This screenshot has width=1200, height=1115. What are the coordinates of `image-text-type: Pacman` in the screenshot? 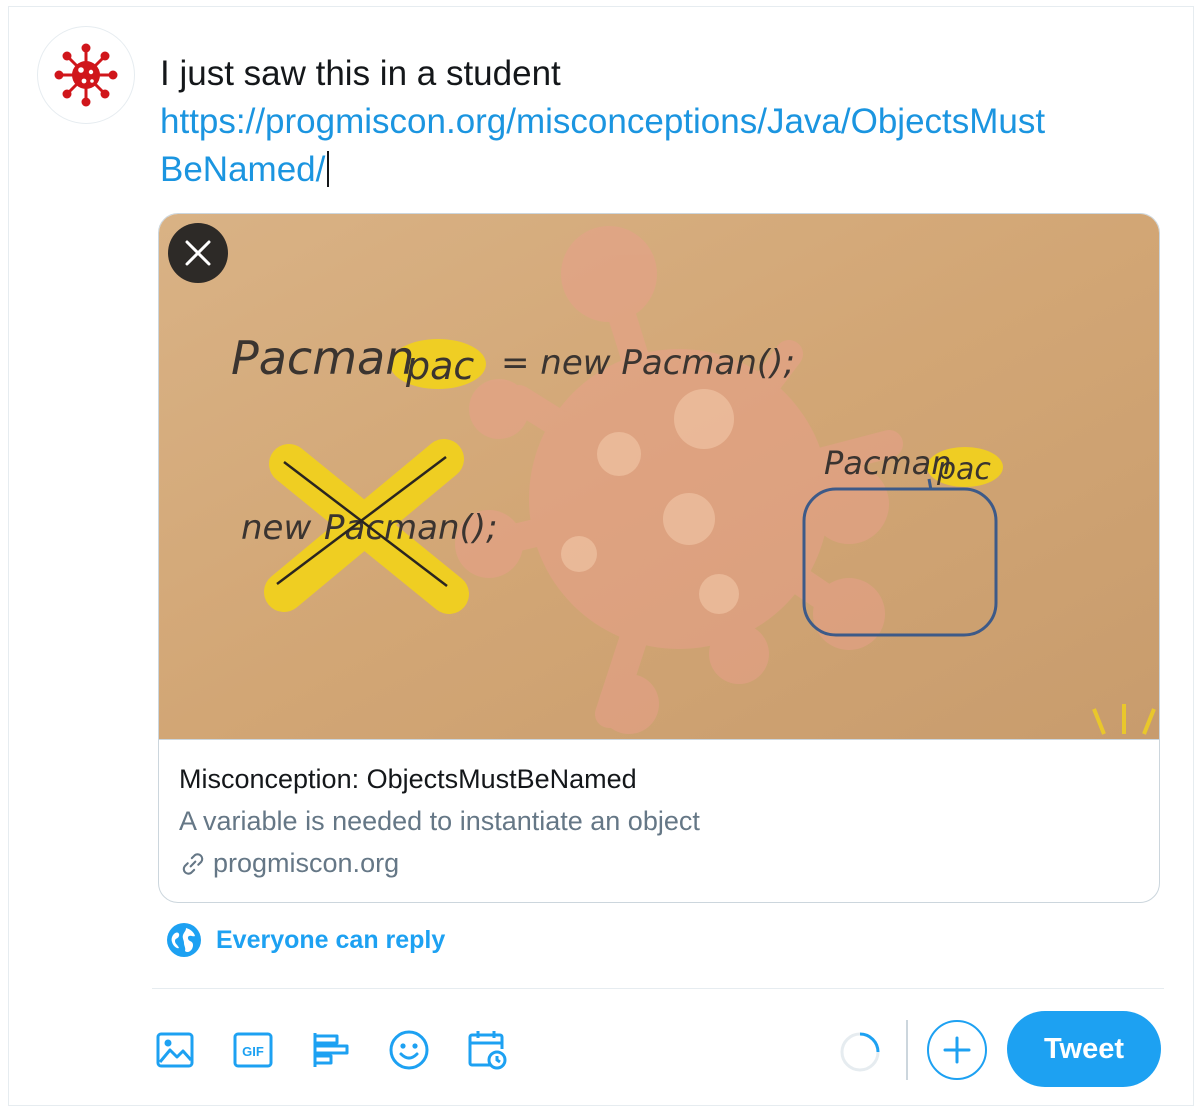 It's located at (322, 358).